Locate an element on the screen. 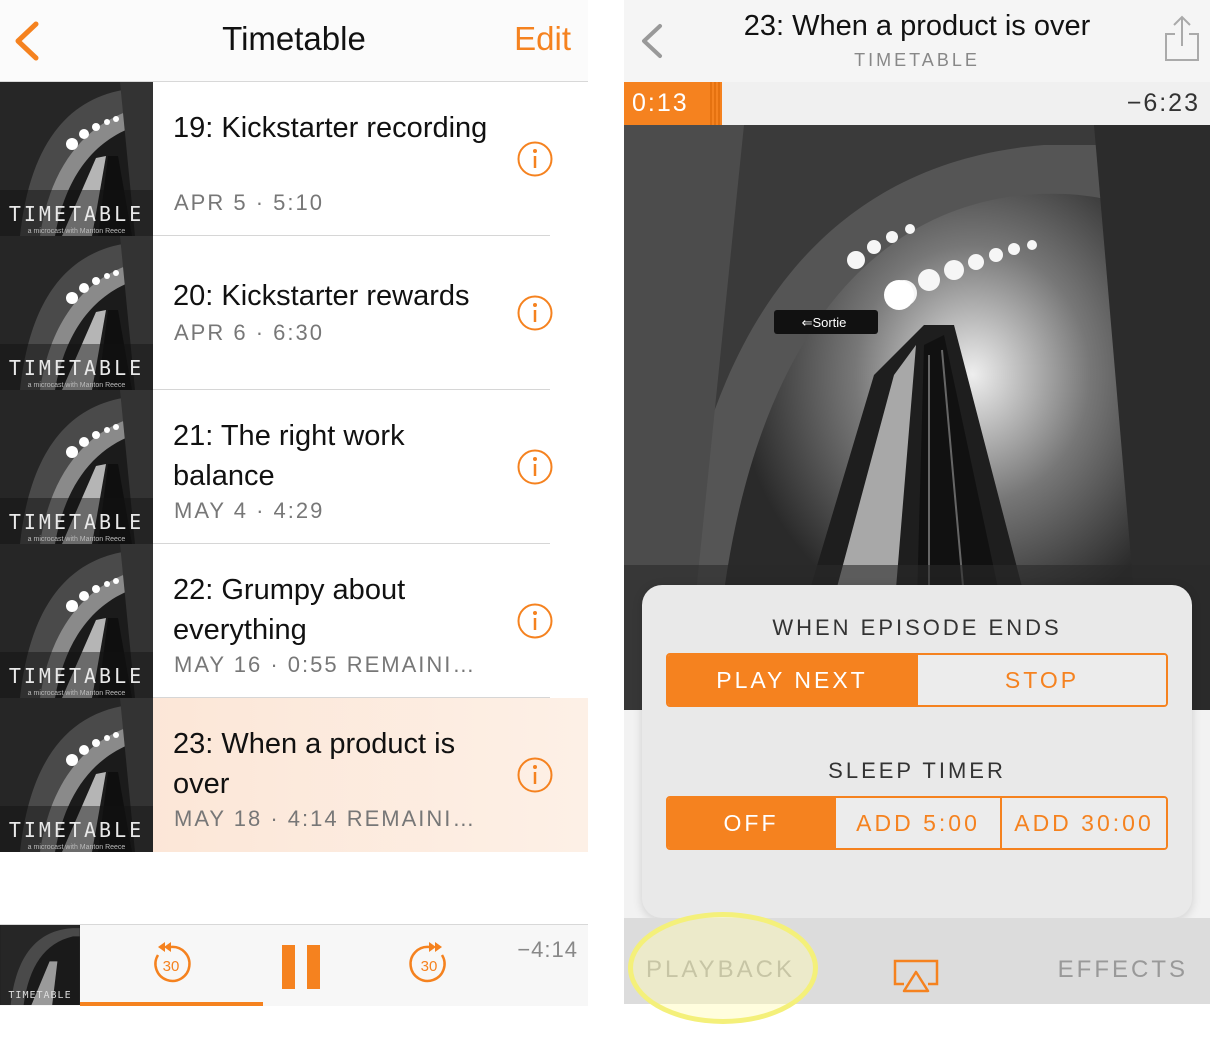  episode-meta: APR 5 · 5:10 is located at coordinates (249, 202).